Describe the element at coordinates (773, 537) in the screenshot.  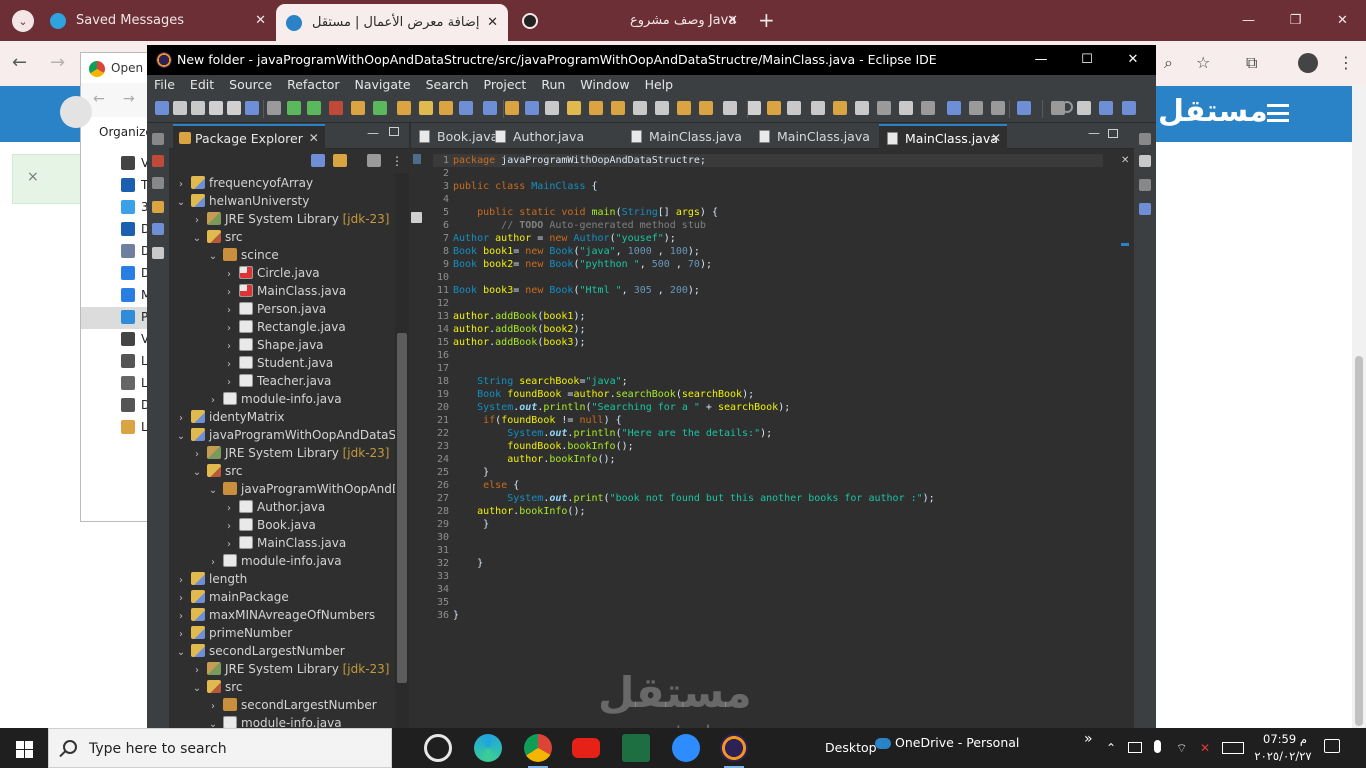
I see `code-line: 30` at that location.